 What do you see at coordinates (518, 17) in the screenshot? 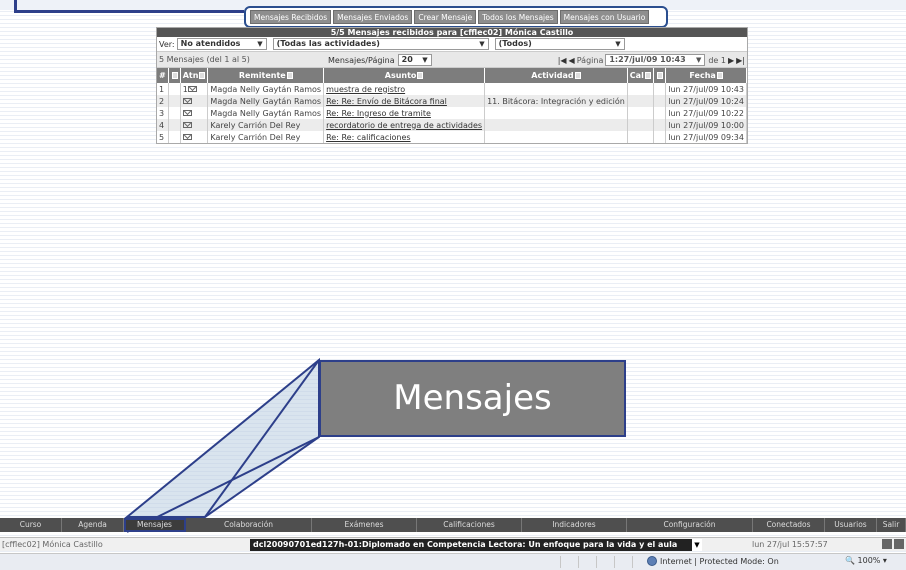
I see `tab-todos-los-mensajes: Todos los Mensajes` at bounding box center [518, 17].